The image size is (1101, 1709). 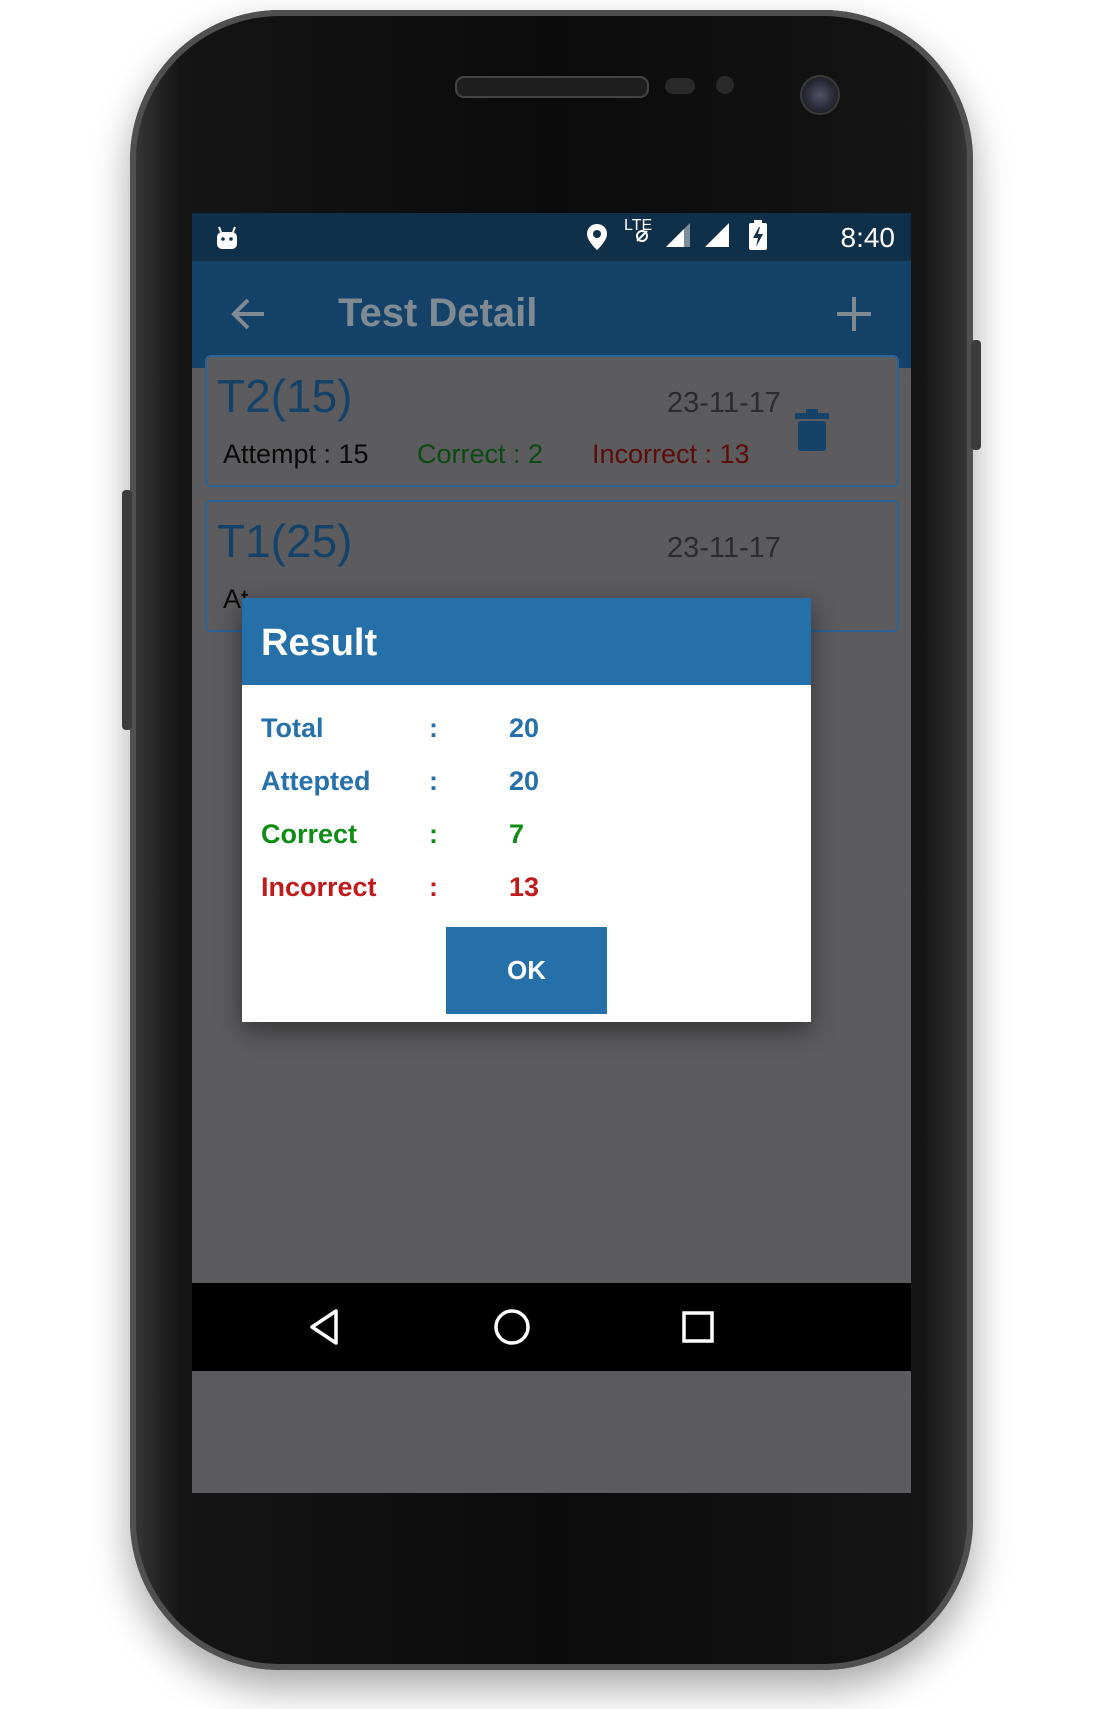 I want to click on correct-count: Correct : 2, so click(x=480, y=454).